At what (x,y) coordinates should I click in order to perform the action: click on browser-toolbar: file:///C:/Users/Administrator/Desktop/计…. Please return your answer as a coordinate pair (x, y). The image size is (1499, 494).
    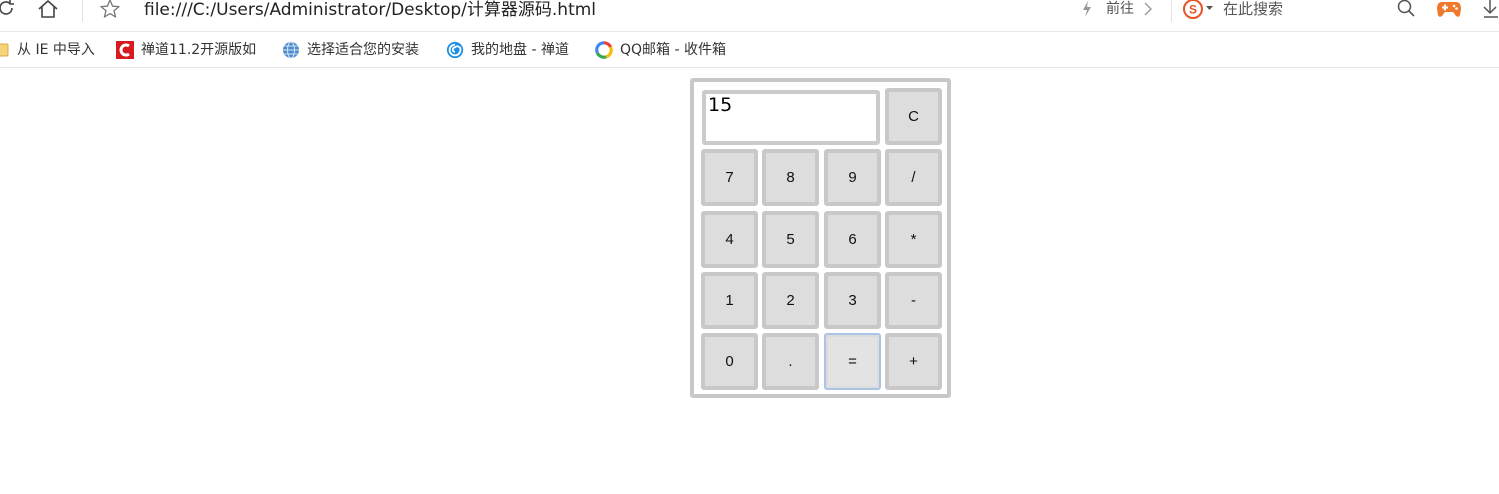
    Looking at the image, I should click on (749, 16).